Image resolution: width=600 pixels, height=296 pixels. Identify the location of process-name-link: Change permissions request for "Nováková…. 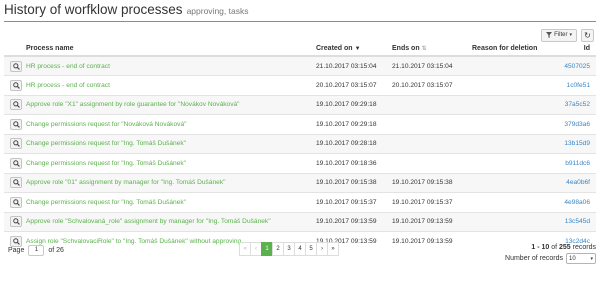
(169, 124).